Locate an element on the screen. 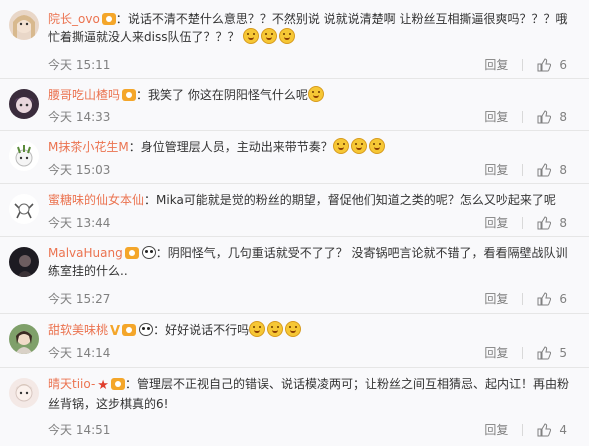 This screenshot has width=589, height=446. comment-actions: 回复 4 is located at coordinates (525, 429).